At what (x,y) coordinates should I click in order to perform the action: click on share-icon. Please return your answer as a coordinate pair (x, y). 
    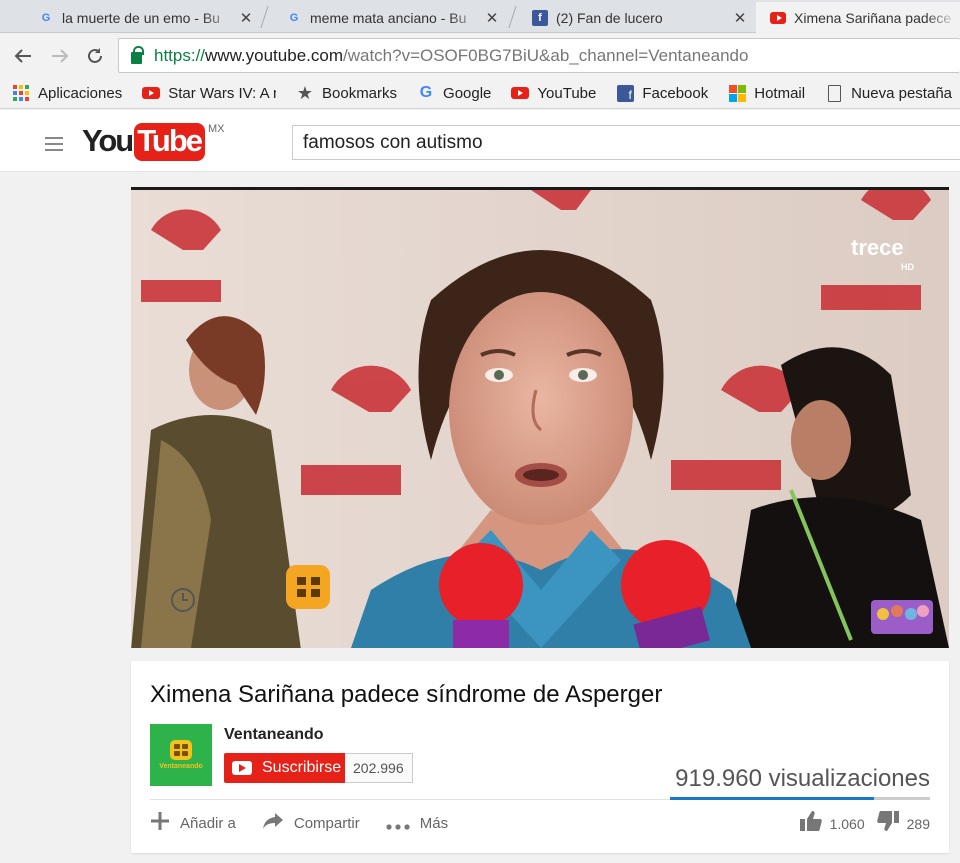
    Looking at the image, I should click on (273, 823).